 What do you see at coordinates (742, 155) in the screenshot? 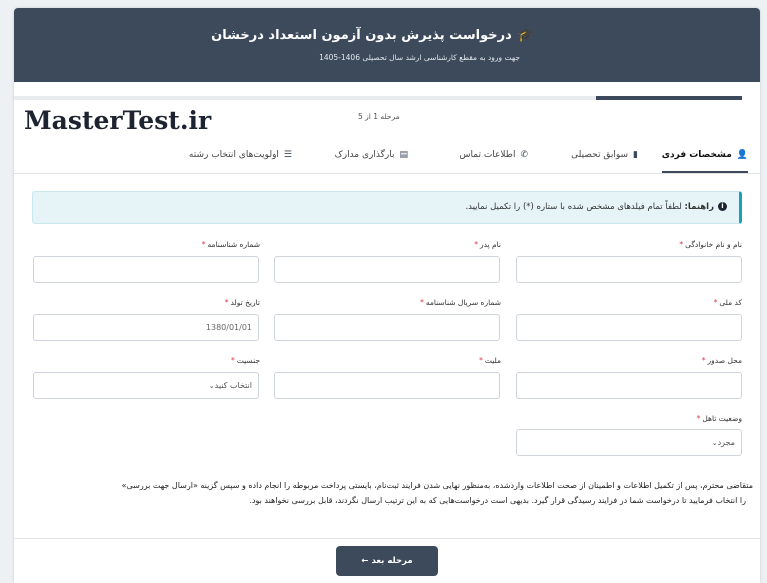
I see `user-icon: 👤` at bounding box center [742, 155].